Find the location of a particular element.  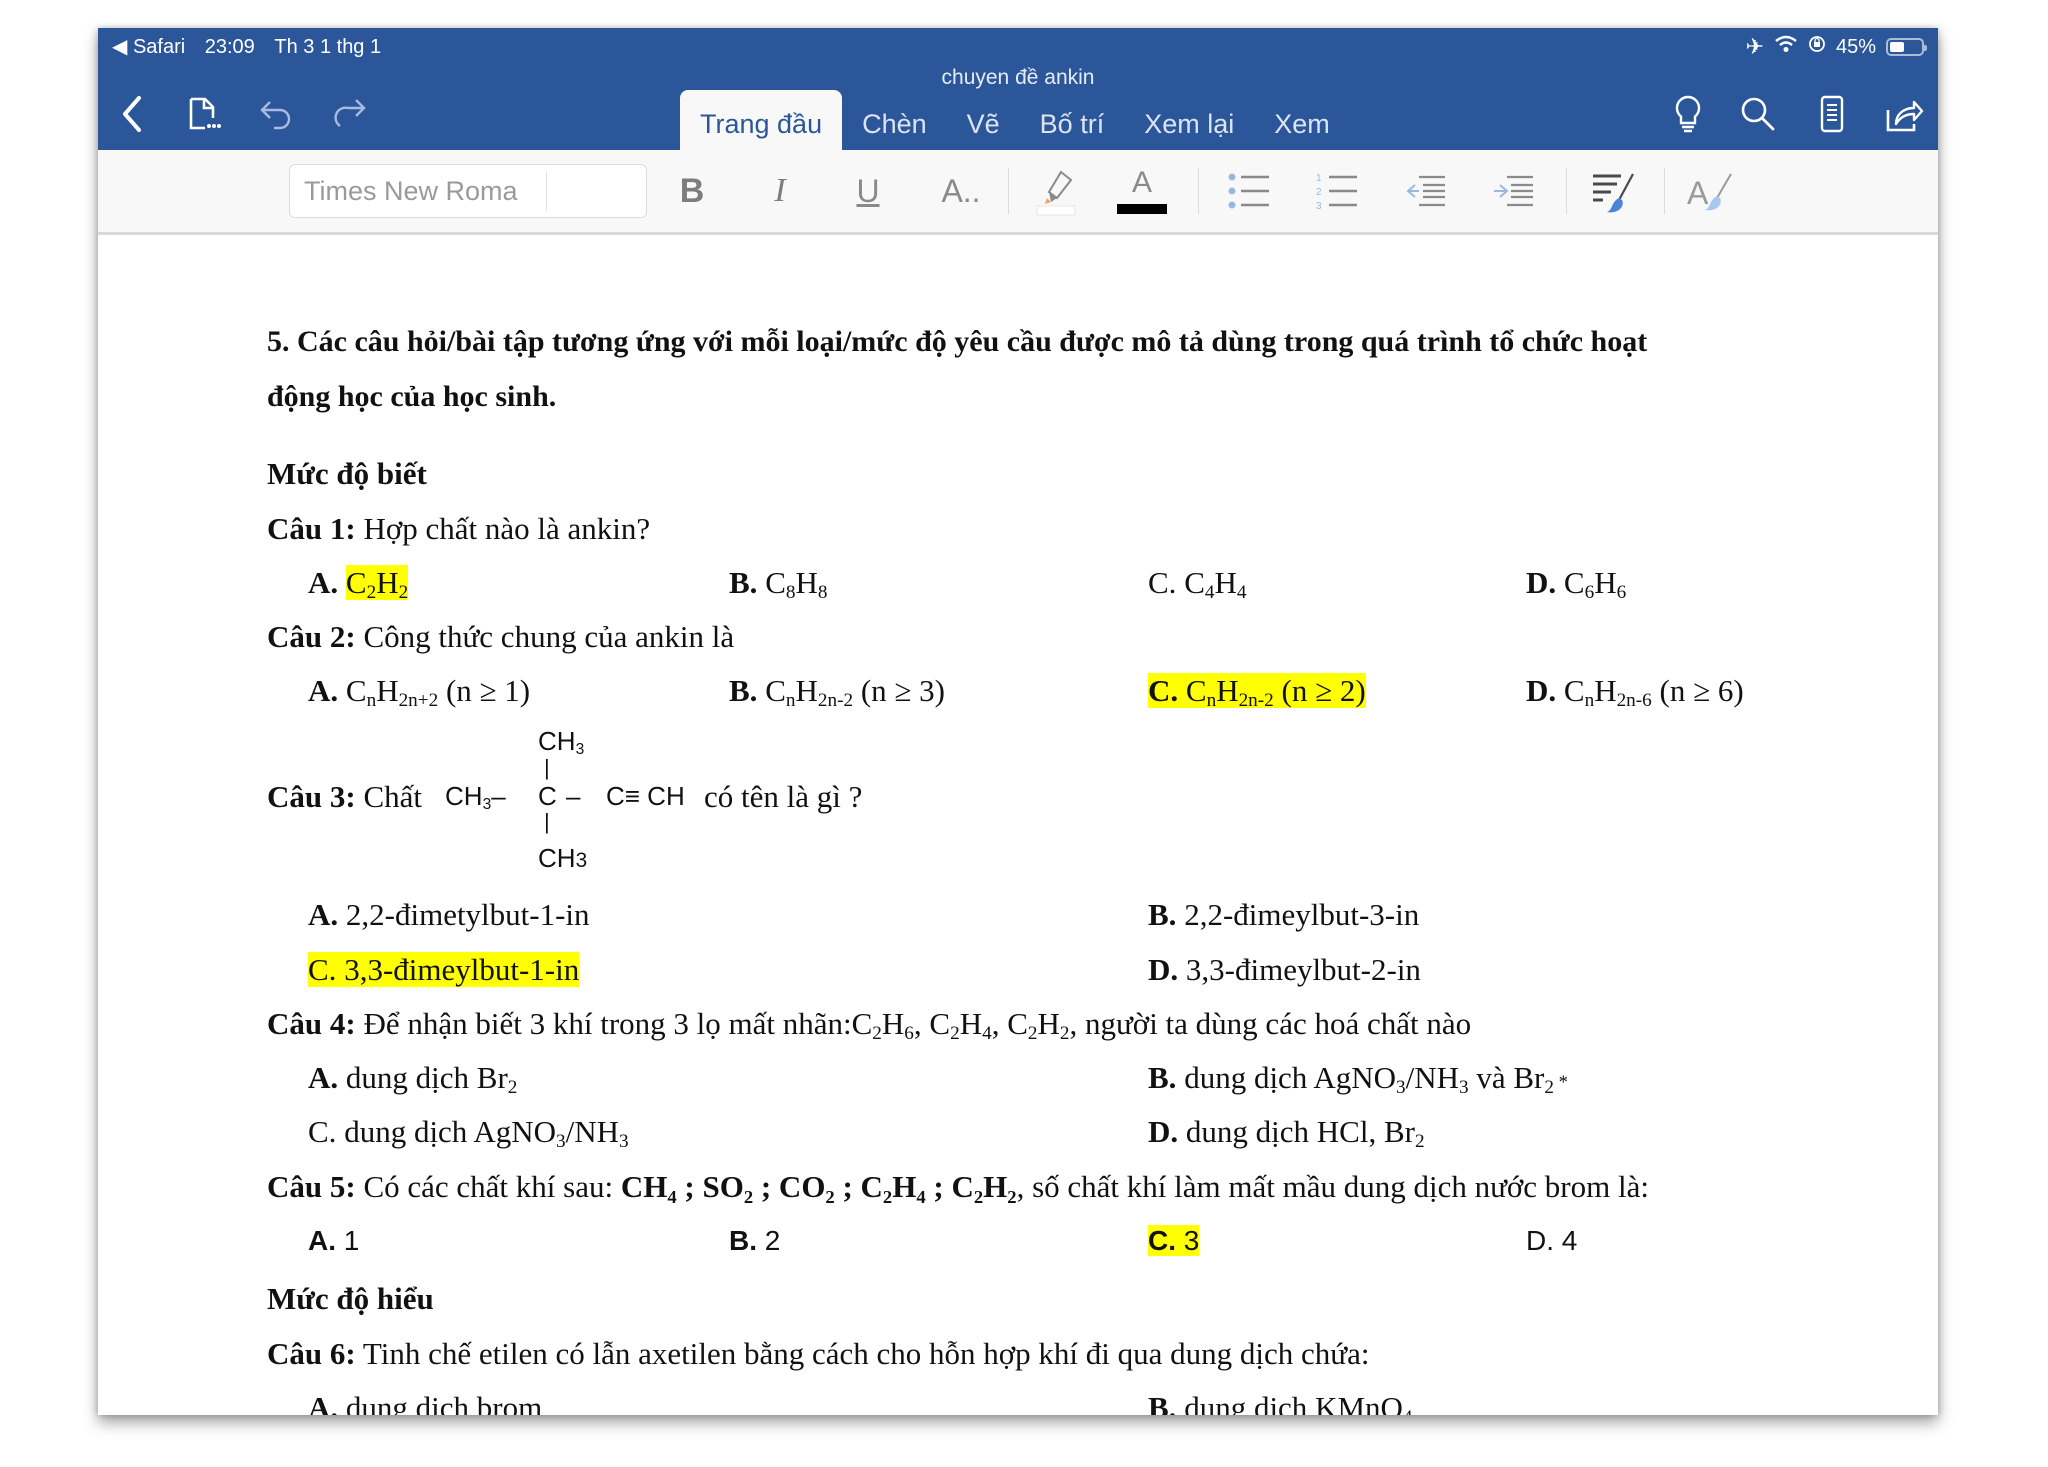

font-options-icon: A.. is located at coordinates (961, 190).